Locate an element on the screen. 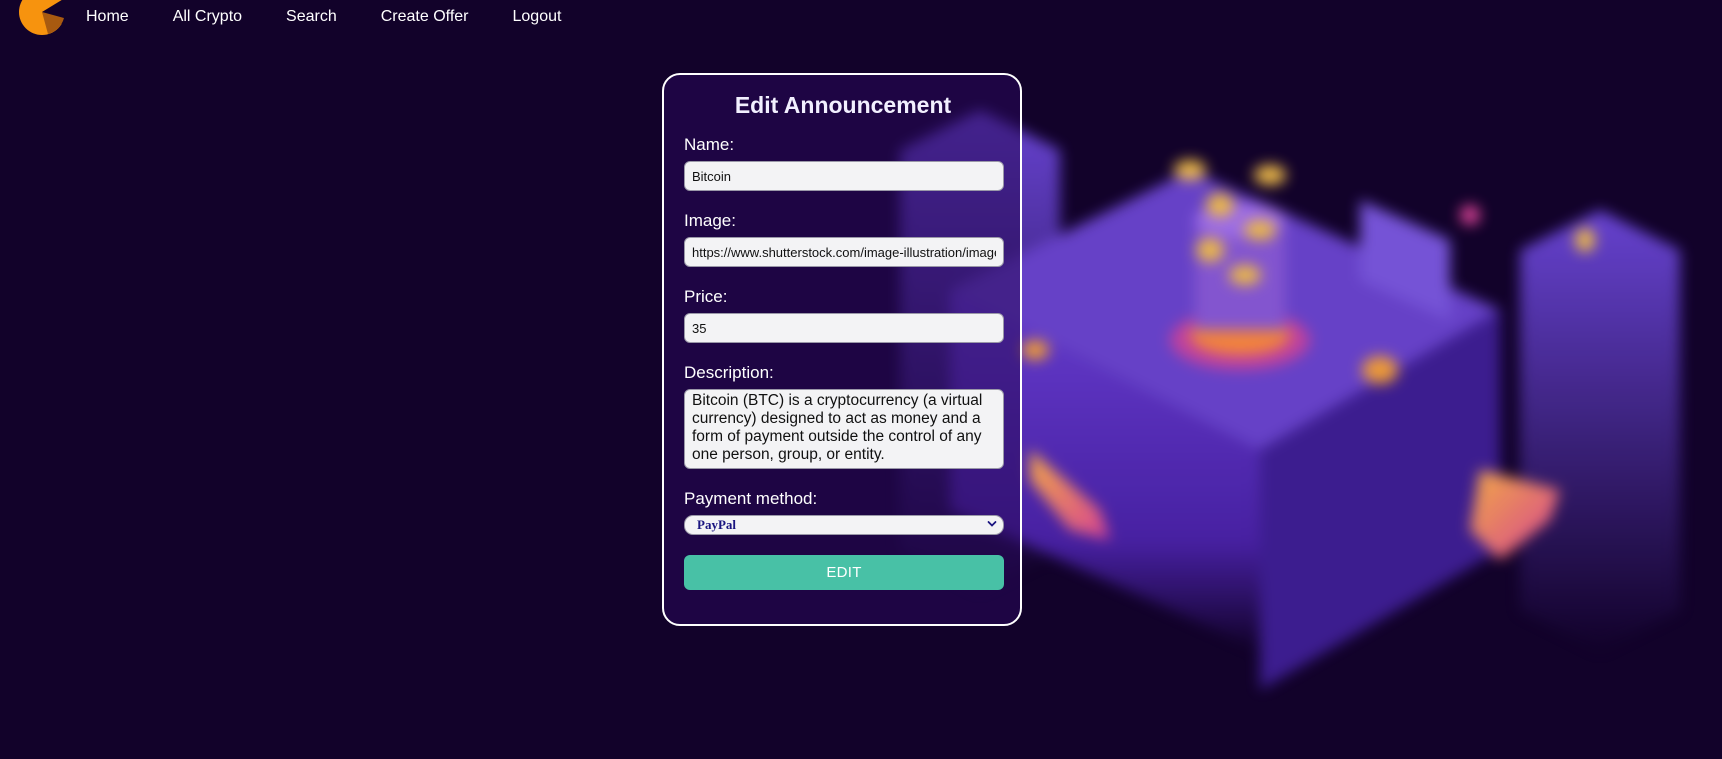  nav-link-search: Search is located at coordinates (311, 17).